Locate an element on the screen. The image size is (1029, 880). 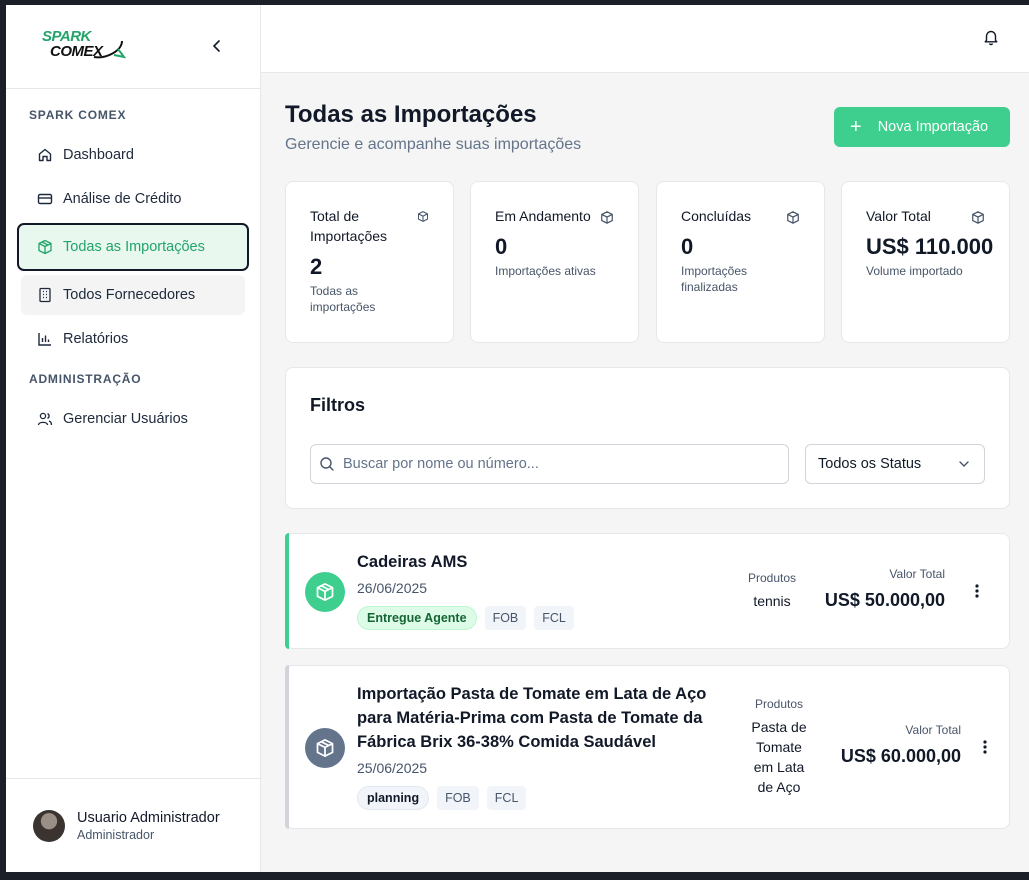
home-icon is located at coordinates (45, 155).